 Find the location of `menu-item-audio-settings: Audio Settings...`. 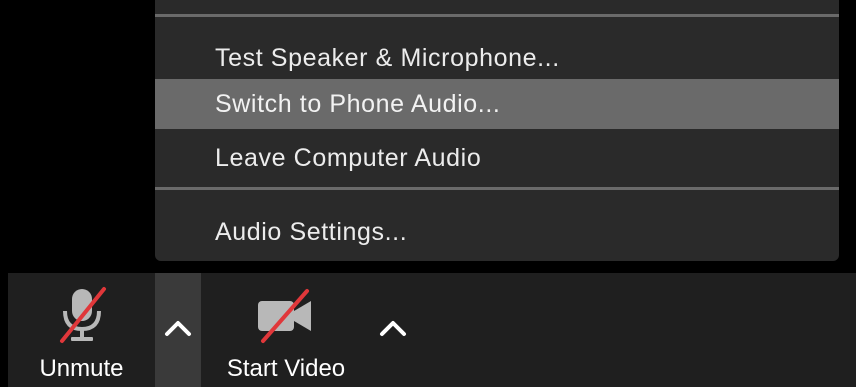

menu-item-audio-settings: Audio Settings... is located at coordinates (497, 232).